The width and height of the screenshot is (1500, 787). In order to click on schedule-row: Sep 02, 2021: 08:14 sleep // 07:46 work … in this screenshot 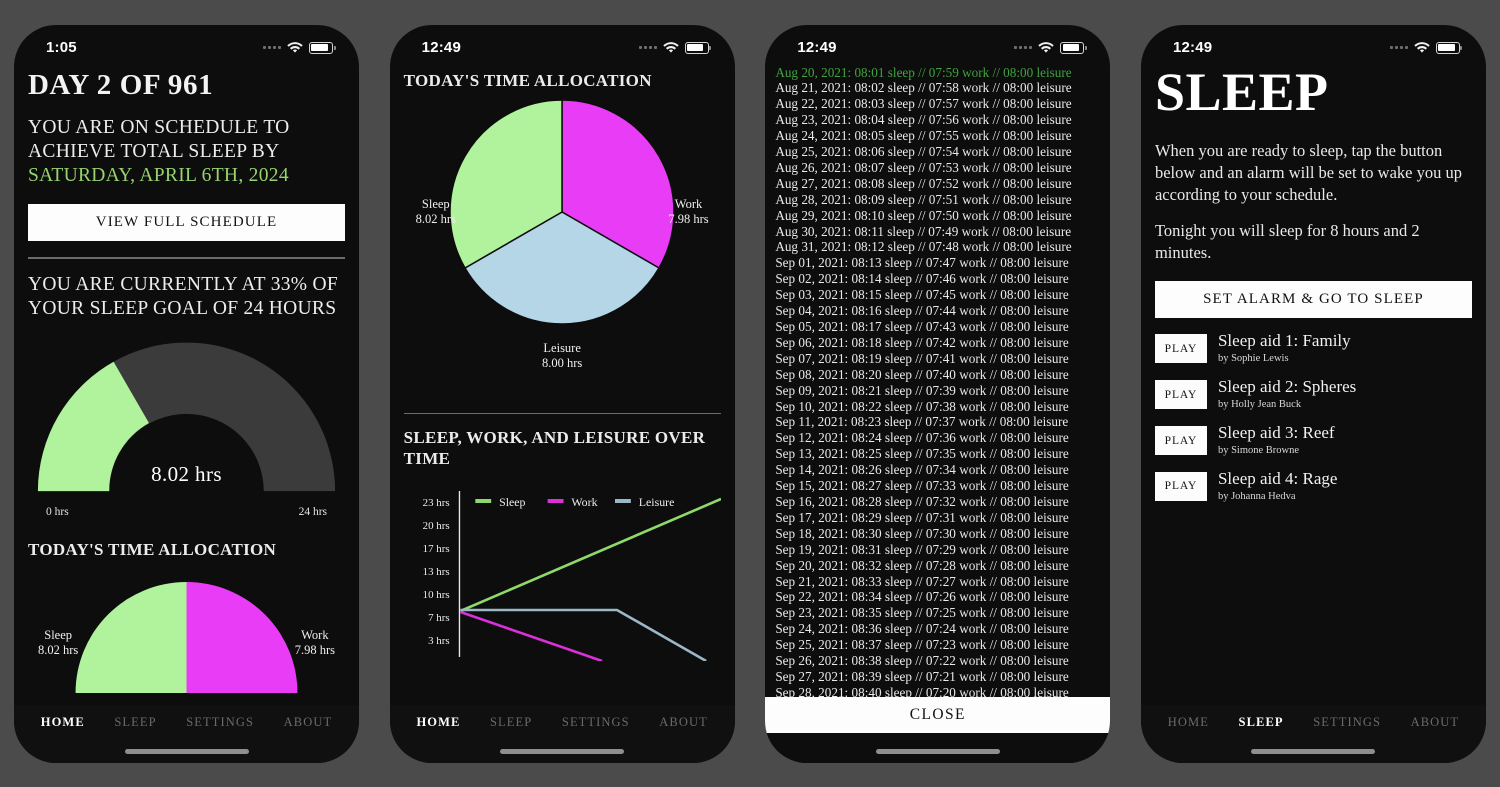, I will do `click(922, 279)`.